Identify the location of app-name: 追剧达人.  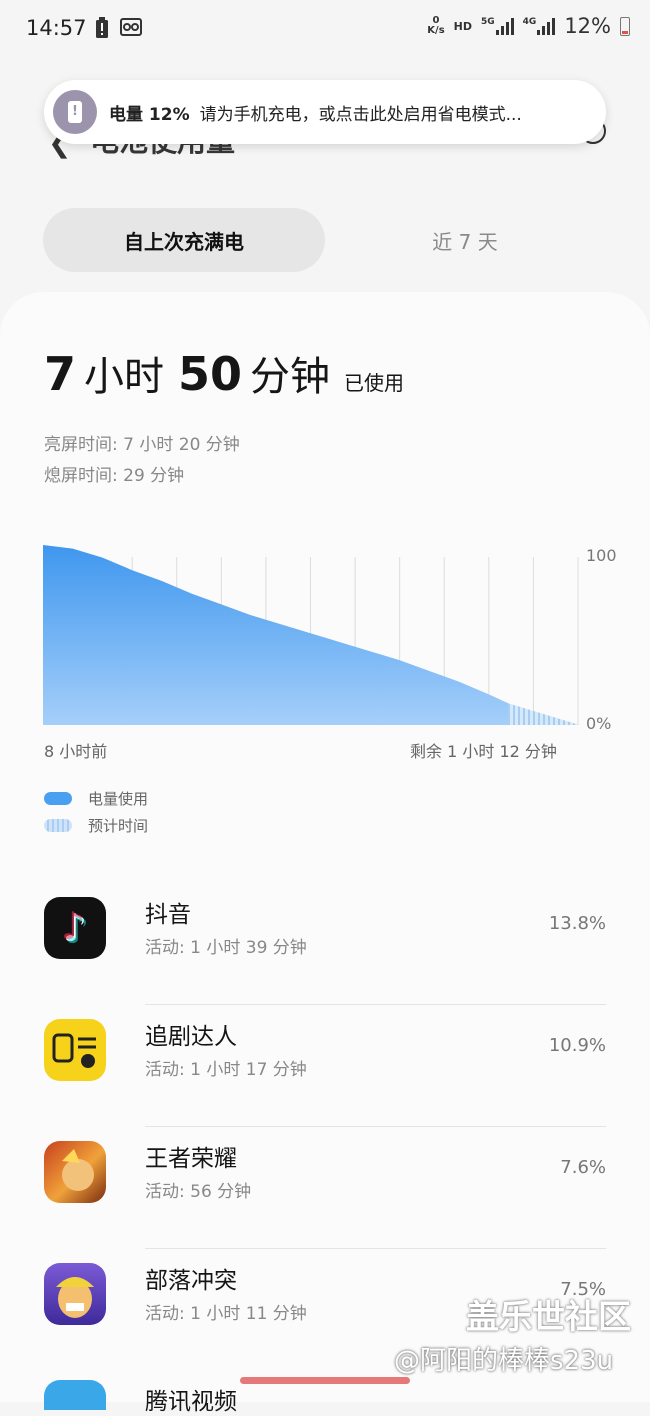
(191, 1037).